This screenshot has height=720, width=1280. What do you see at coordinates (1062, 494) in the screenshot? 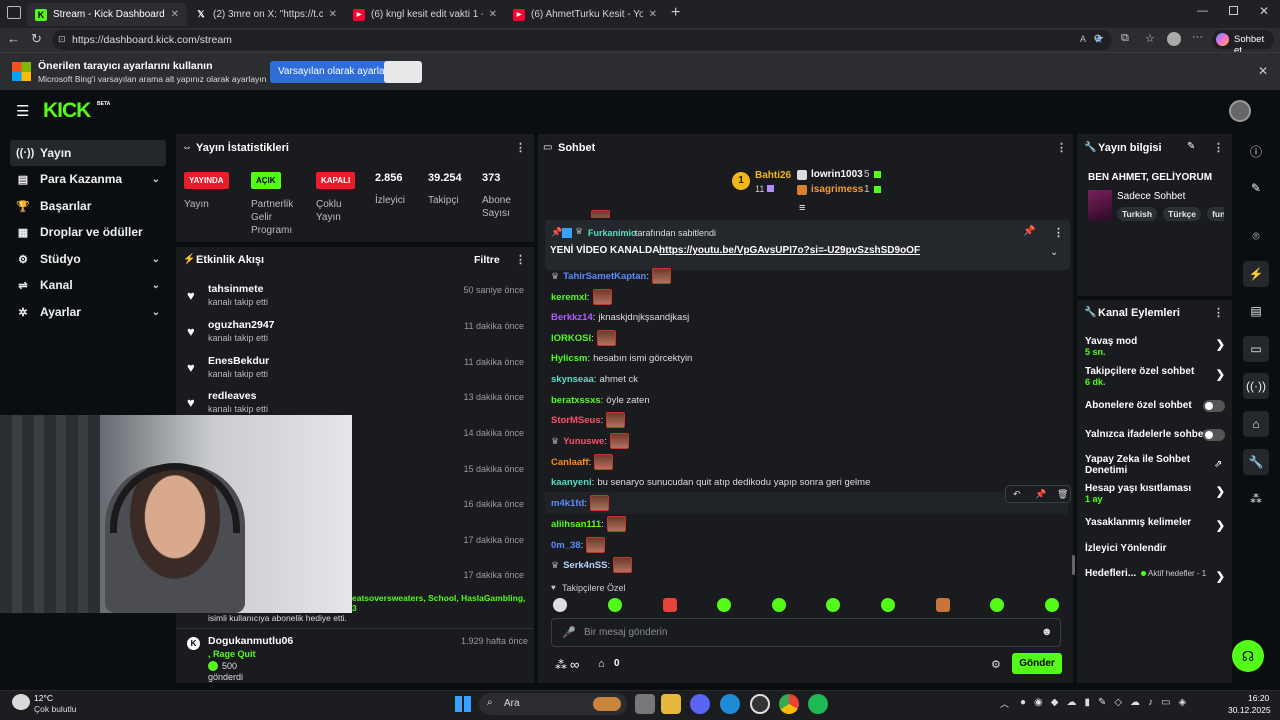
I see `delete-icon: 🗑` at bounding box center [1062, 494].